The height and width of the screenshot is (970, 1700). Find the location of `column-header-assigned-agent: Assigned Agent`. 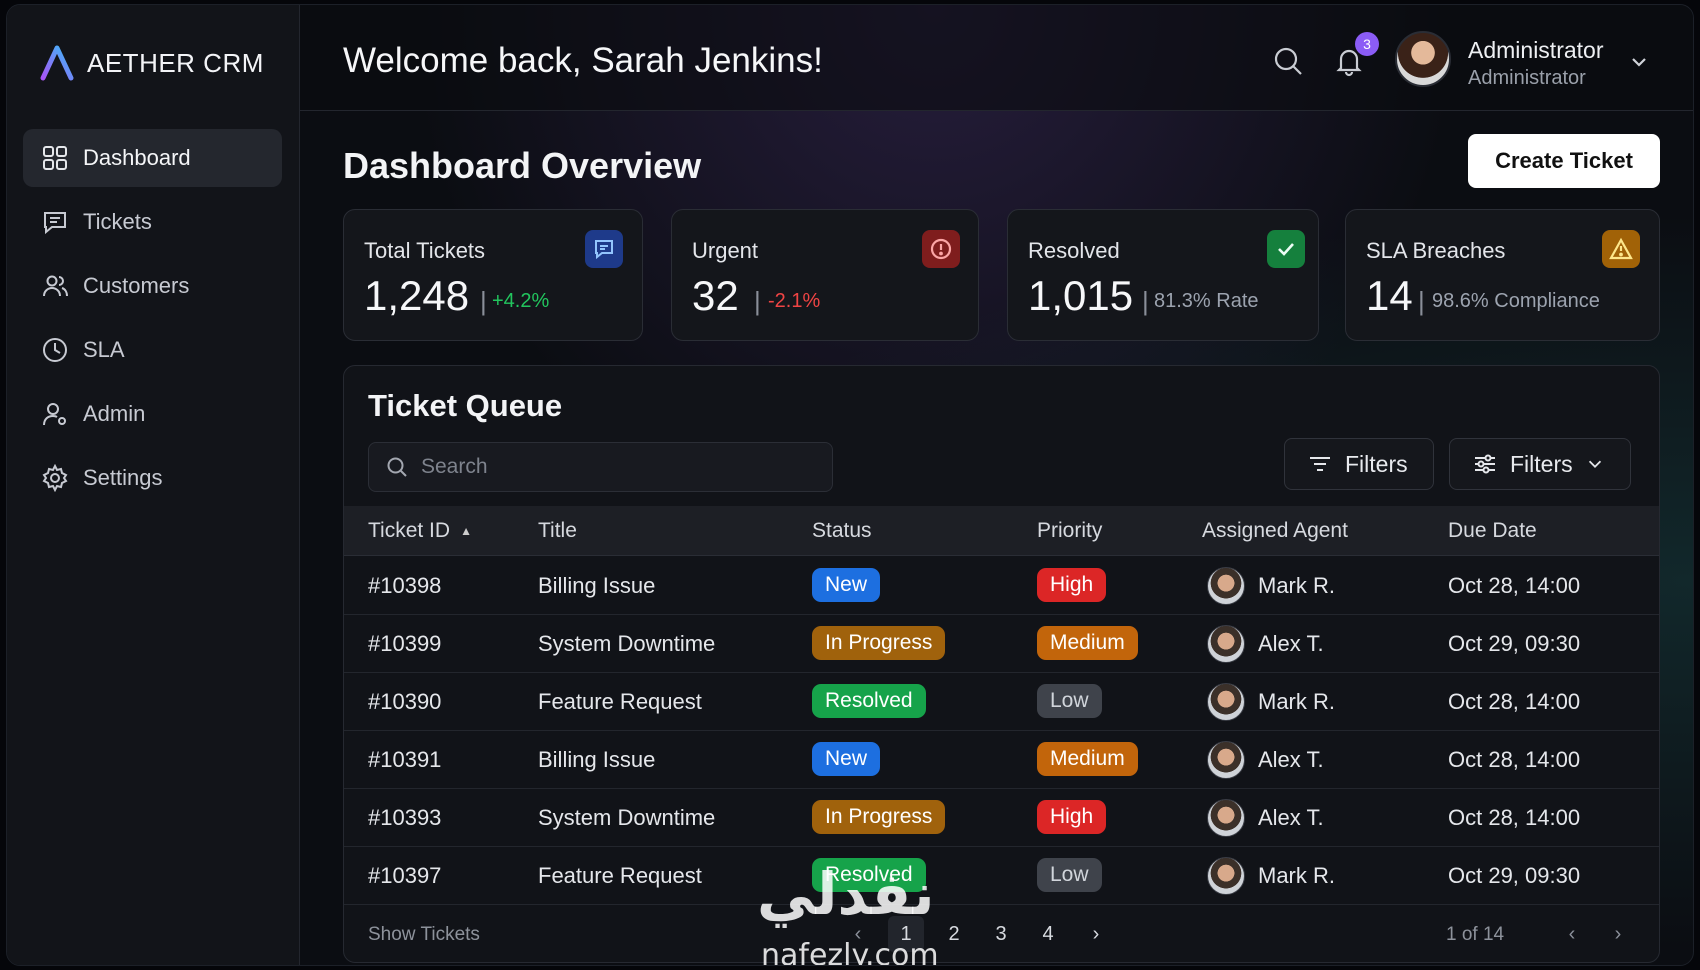

column-header-assigned-agent: Assigned Agent is located at coordinates (1275, 531).